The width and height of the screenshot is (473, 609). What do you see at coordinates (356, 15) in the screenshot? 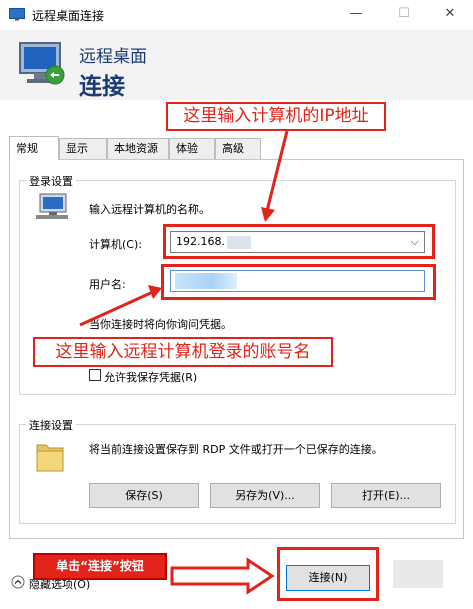
I see `minimize-button: —` at bounding box center [356, 15].